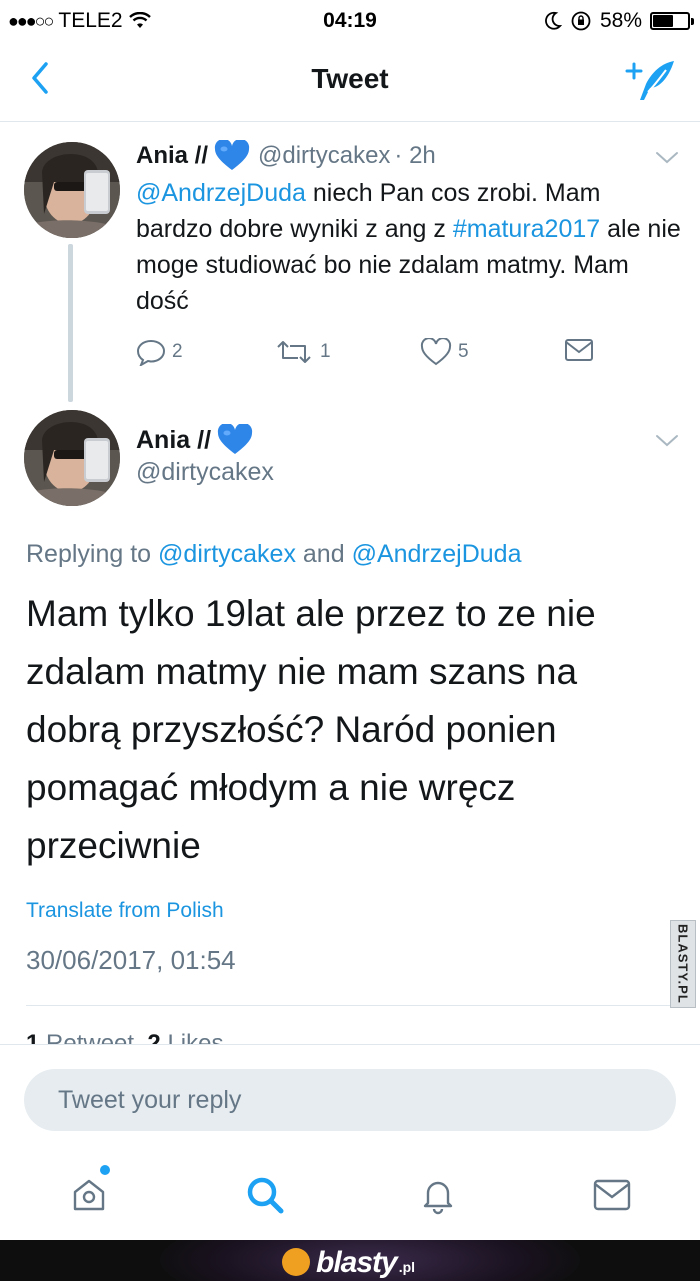 This screenshot has height=1281, width=700. What do you see at coordinates (436, 352) in the screenshot?
I see `heart-icon` at bounding box center [436, 352].